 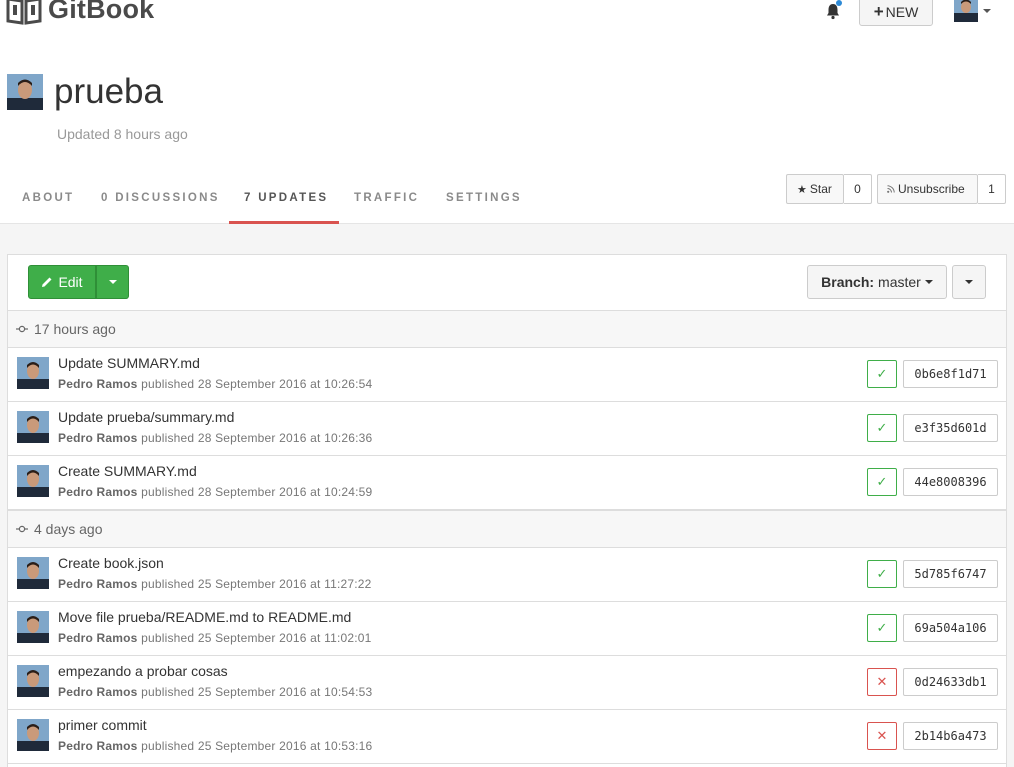 What do you see at coordinates (256, 638) in the screenshot?
I see `commit-date: published 25 September 2016 at 11:02:01` at bounding box center [256, 638].